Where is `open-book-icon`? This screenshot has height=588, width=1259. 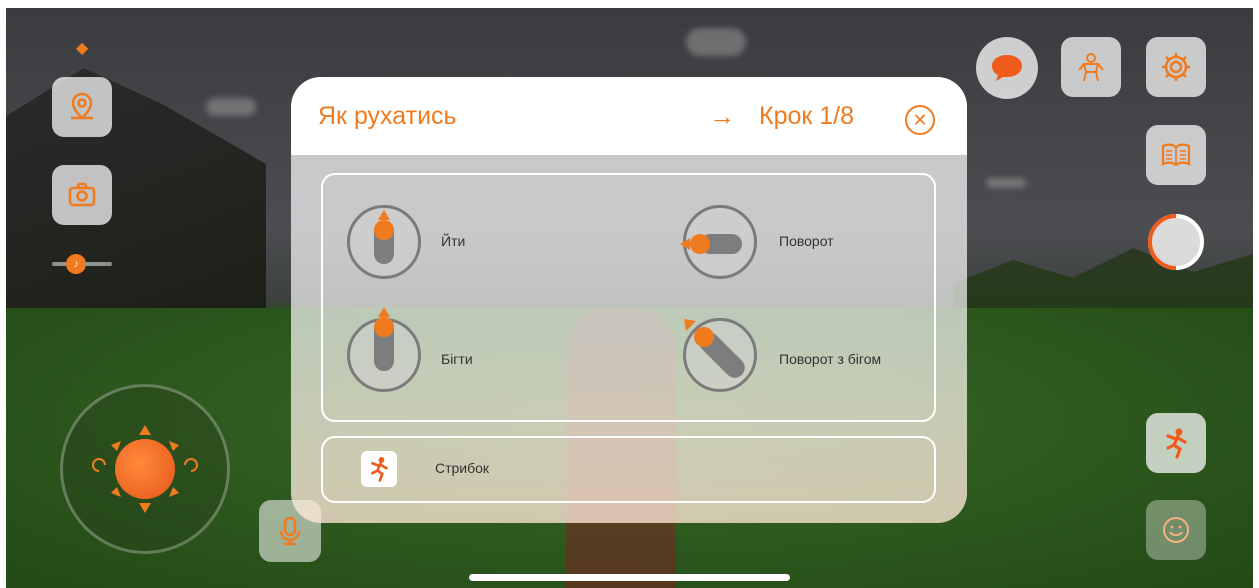 open-book-icon is located at coordinates (1176, 155).